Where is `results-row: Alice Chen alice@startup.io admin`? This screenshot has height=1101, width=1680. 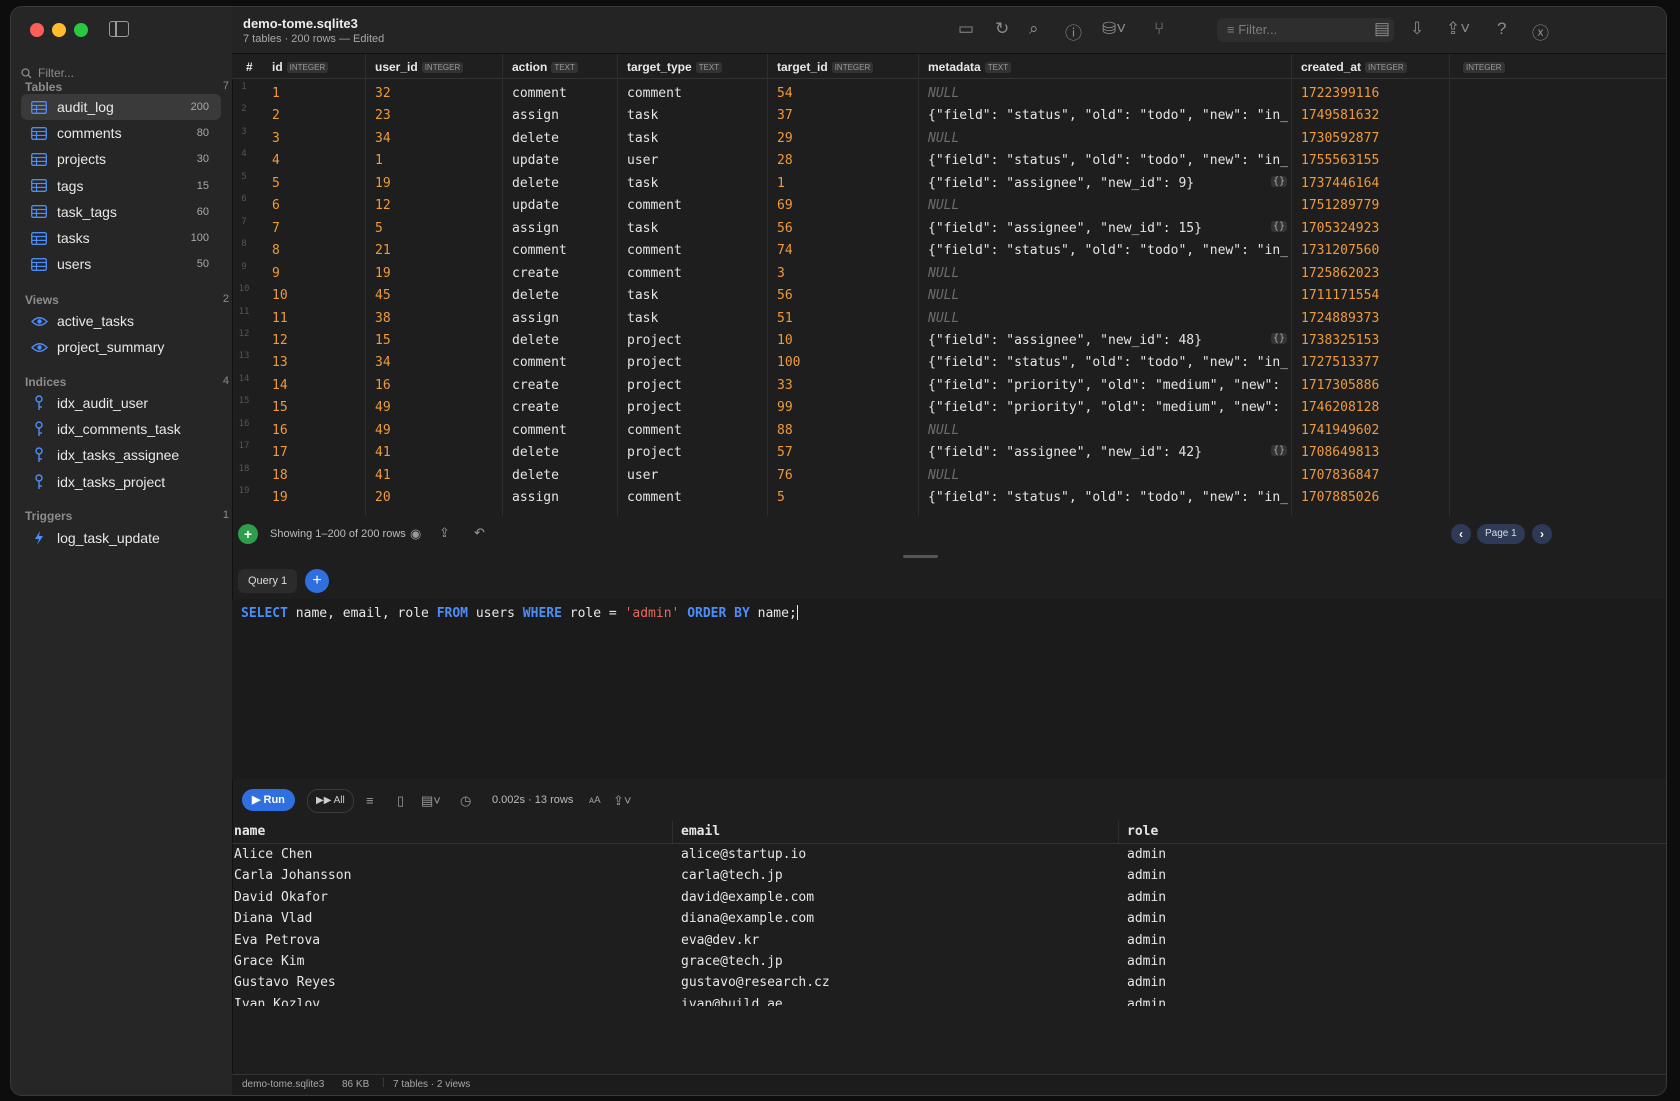 results-row: Alice Chen alice@startup.io admin is located at coordinates (949, 857).